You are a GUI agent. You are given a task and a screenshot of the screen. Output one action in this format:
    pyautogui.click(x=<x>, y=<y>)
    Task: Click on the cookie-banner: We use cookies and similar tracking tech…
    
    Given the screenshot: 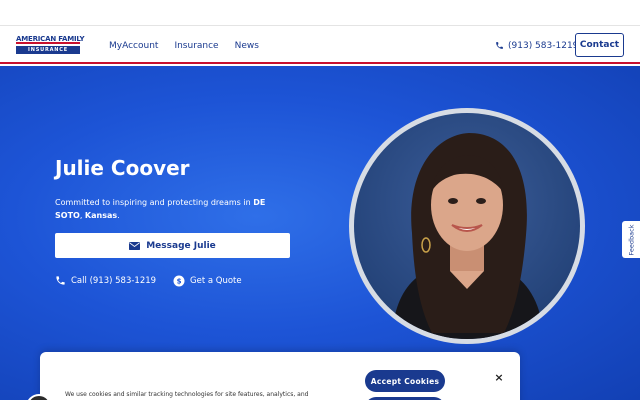 What is the action you would take?
    pyautogui.click(x=280, y=376)
    